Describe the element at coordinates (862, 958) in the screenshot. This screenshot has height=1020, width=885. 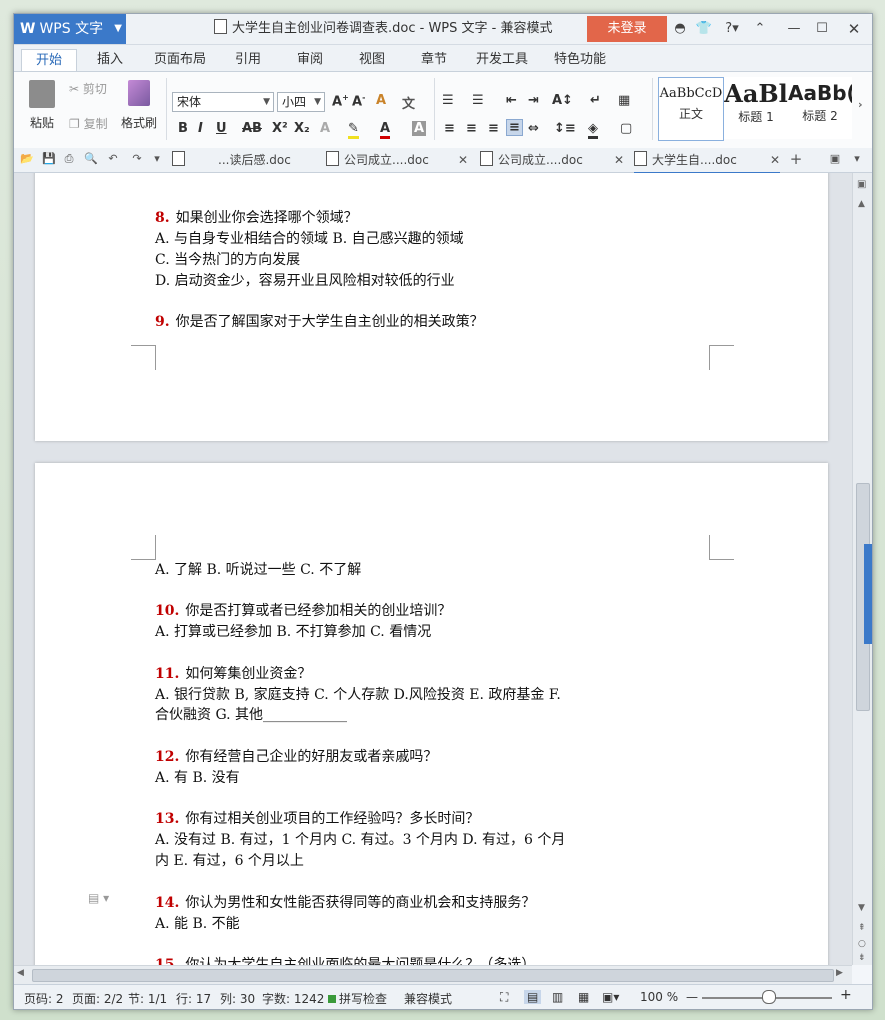
I see `next-page-icon: ⇟` at that location.